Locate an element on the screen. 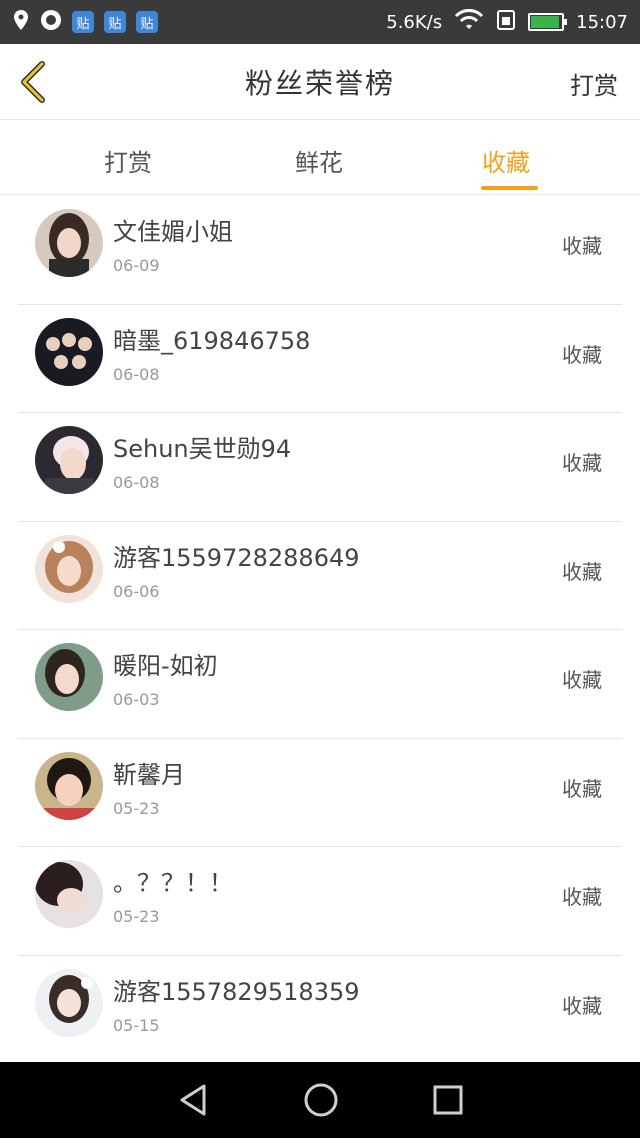  date: 06-06 is located at coordinates (136, 591).